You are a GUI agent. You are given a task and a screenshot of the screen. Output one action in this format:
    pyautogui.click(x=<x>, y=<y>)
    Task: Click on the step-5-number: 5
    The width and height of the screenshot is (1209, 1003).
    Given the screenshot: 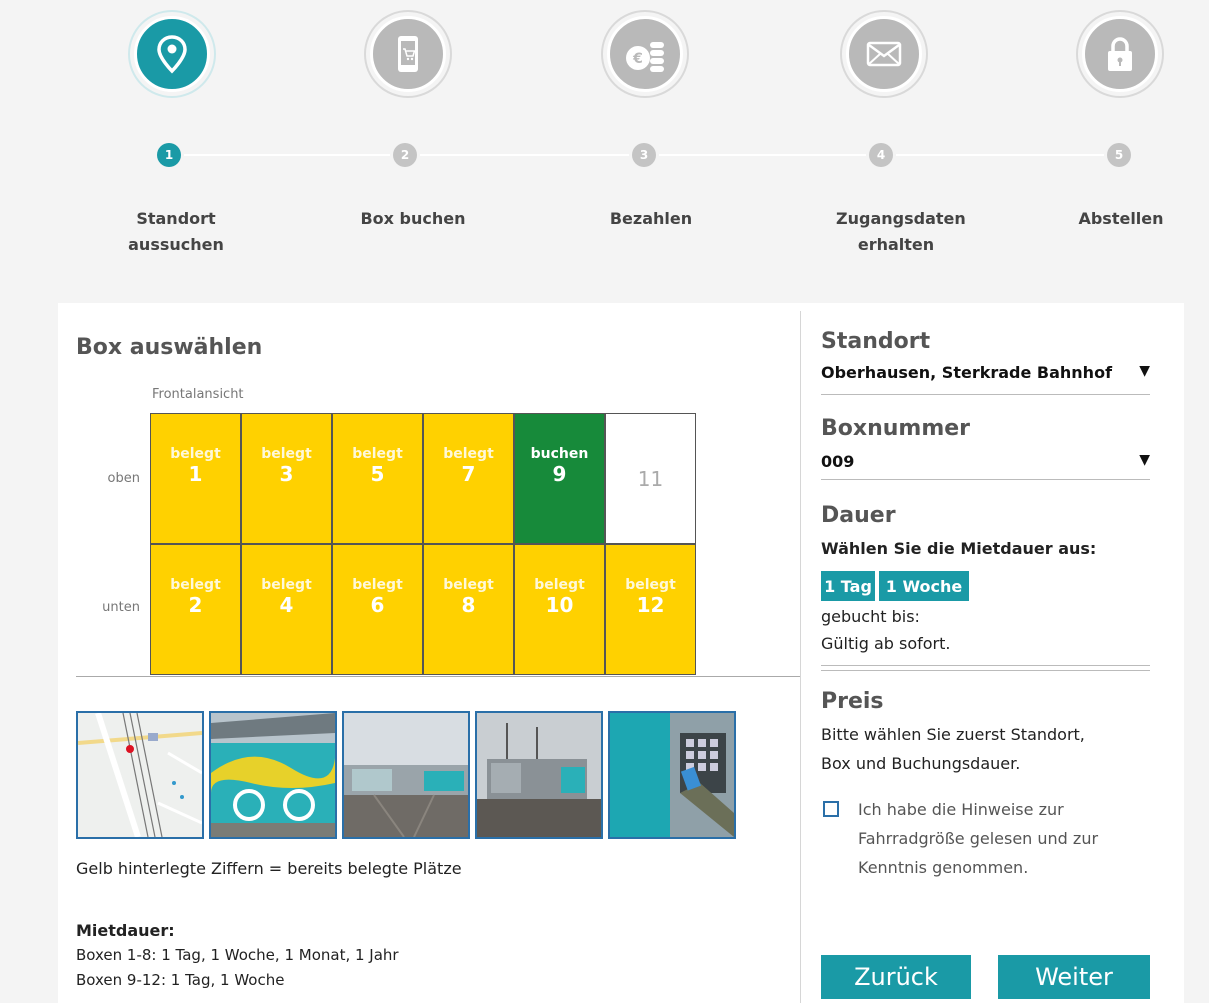 What is the action you would take?
    pyautogui.click(x=1119, y=155)
    